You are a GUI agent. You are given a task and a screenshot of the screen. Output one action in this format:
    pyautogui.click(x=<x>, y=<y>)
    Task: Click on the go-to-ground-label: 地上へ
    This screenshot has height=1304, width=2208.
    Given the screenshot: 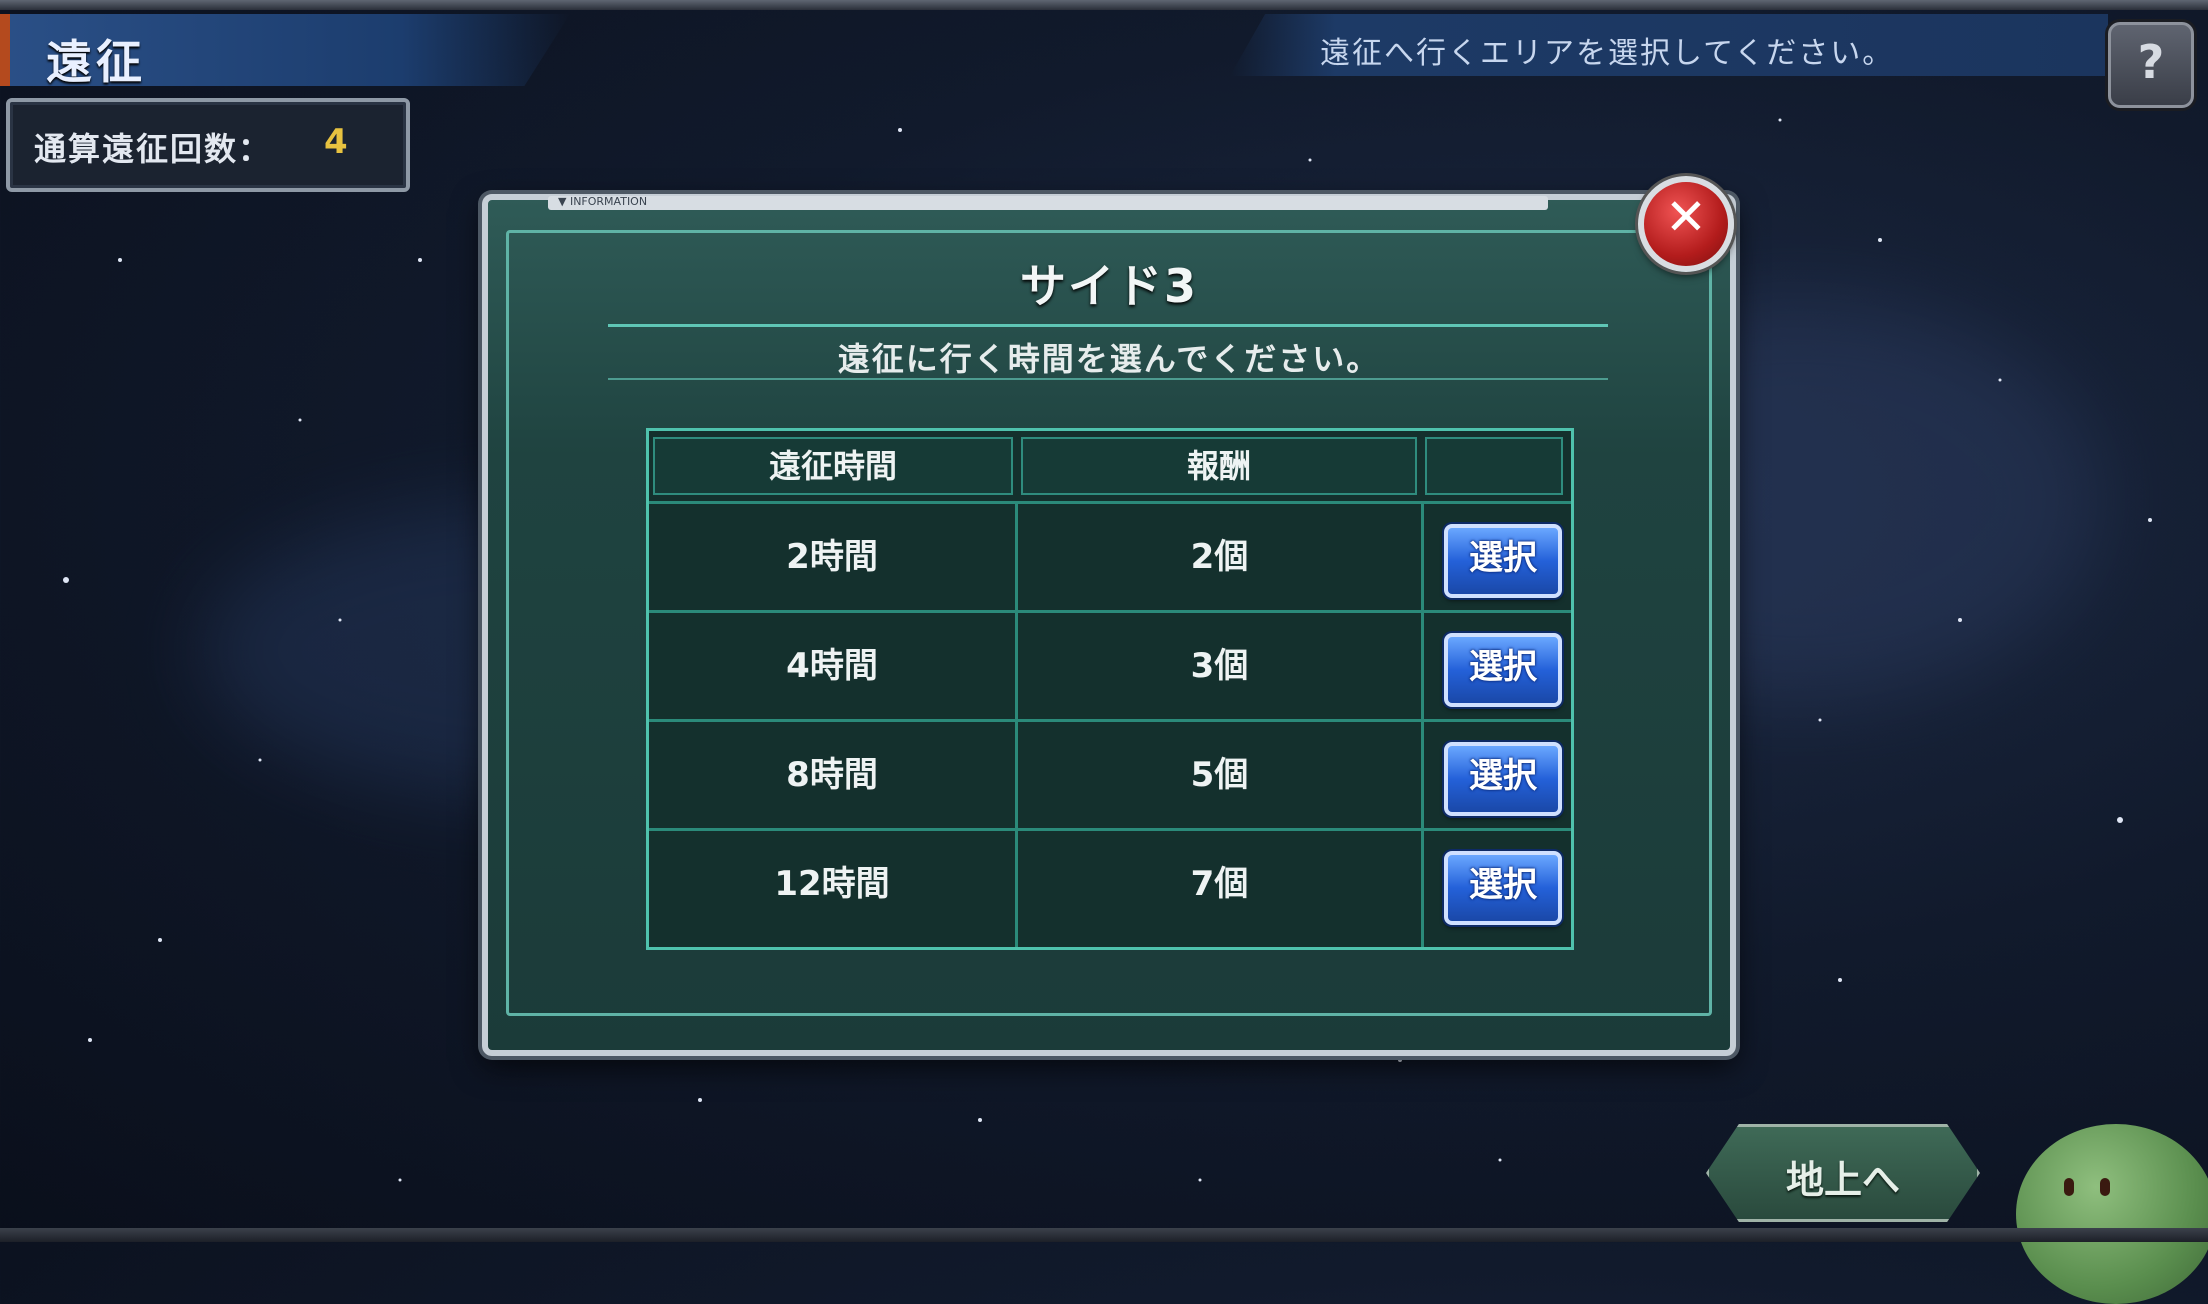 What is the action you would take?
    pyautogui.click(x=1842, y=1180)
    